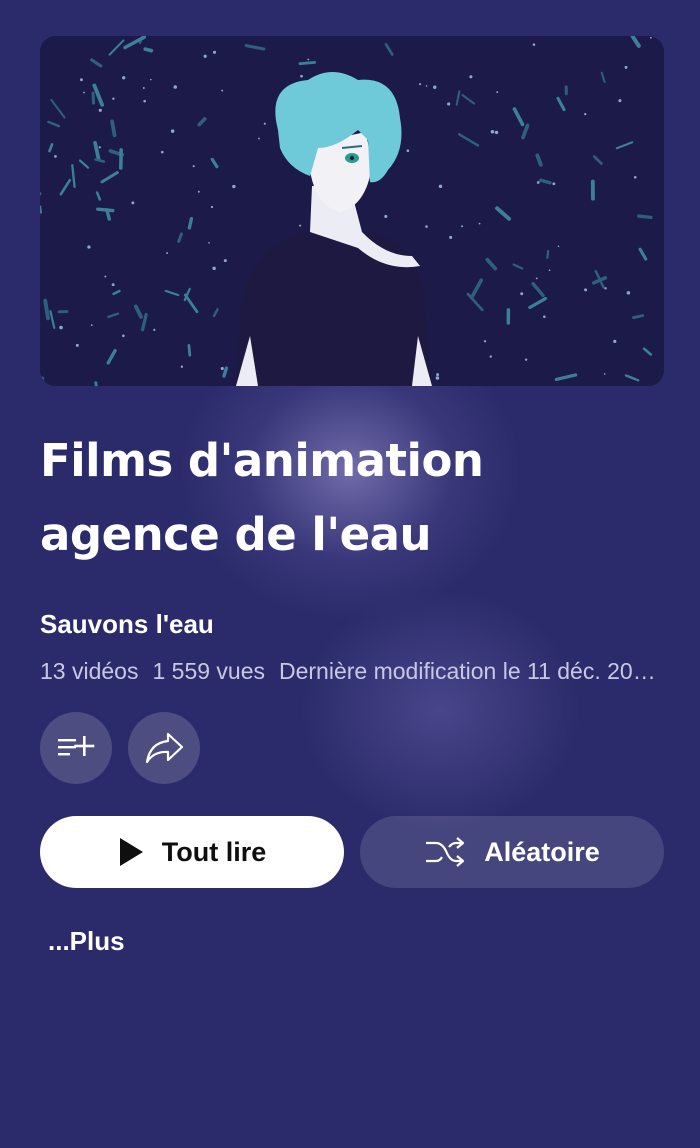  What do you see at coordinates (208, 671) in the screenshot?
I see `view-count: 1 559 vues` at bounding box center [208, 671].